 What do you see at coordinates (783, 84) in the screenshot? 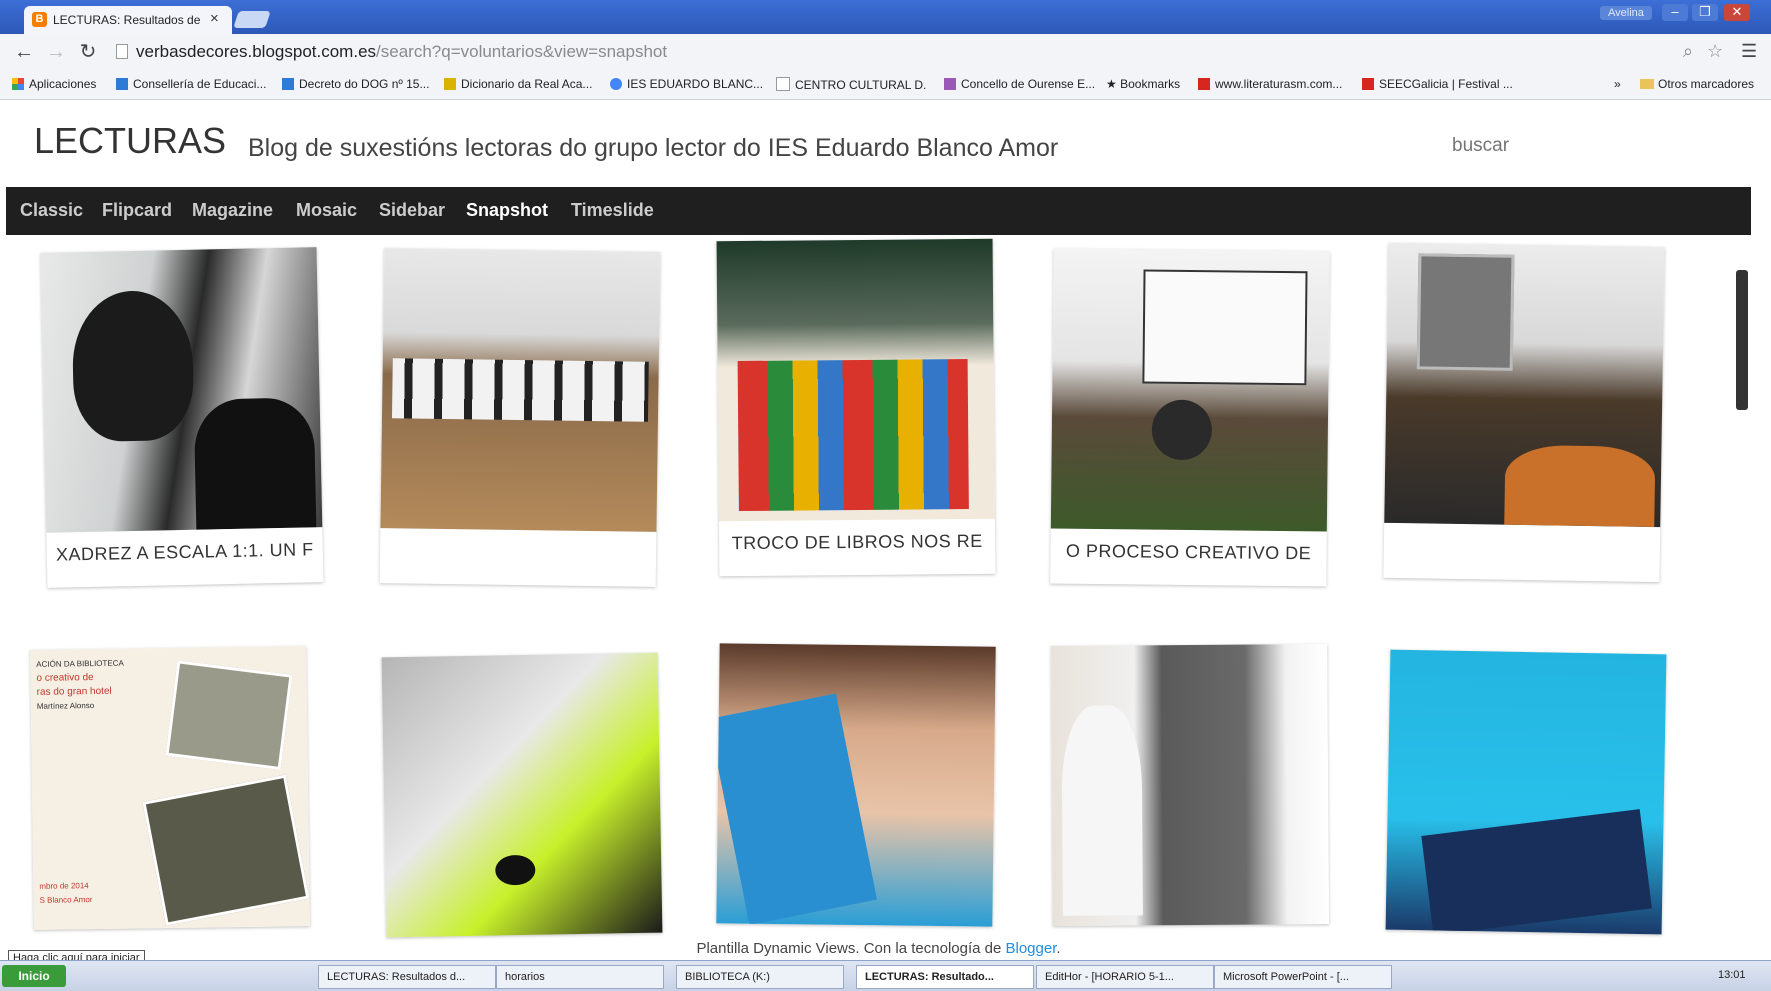
I see `page-icon` at bounding box center [783, 84].